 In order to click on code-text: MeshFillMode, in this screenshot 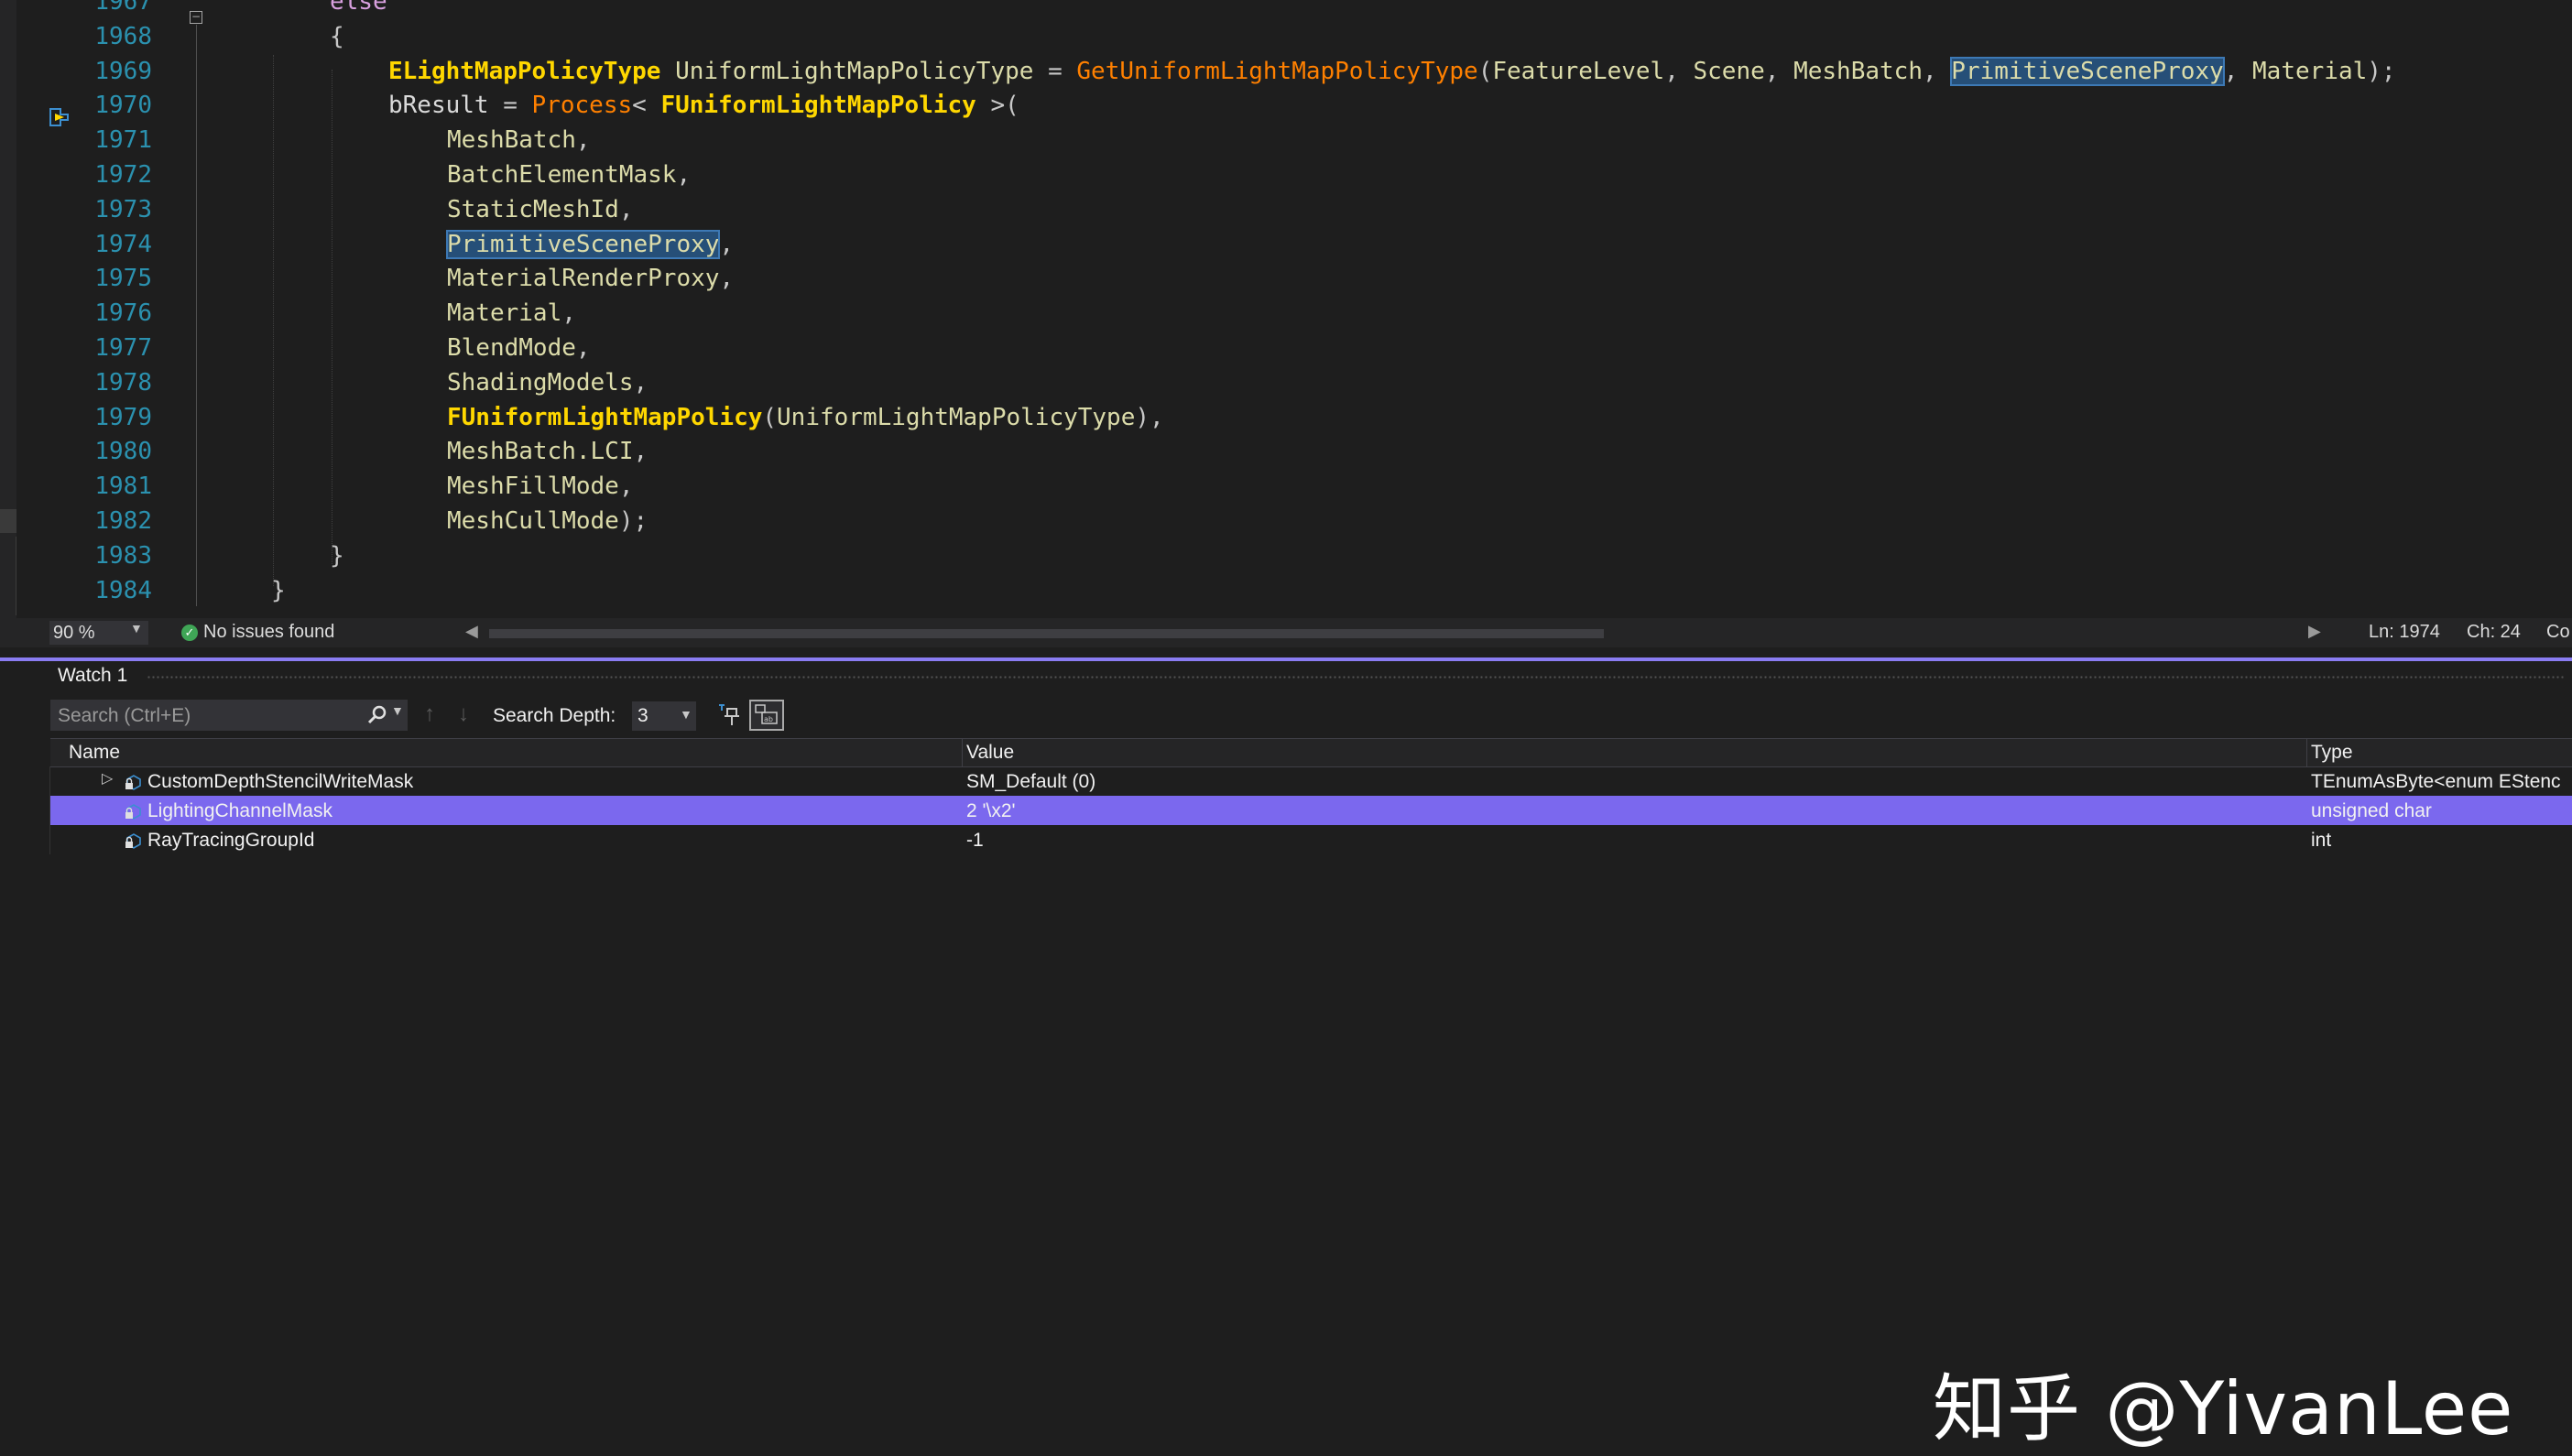, I will do `click(540, 487)`.